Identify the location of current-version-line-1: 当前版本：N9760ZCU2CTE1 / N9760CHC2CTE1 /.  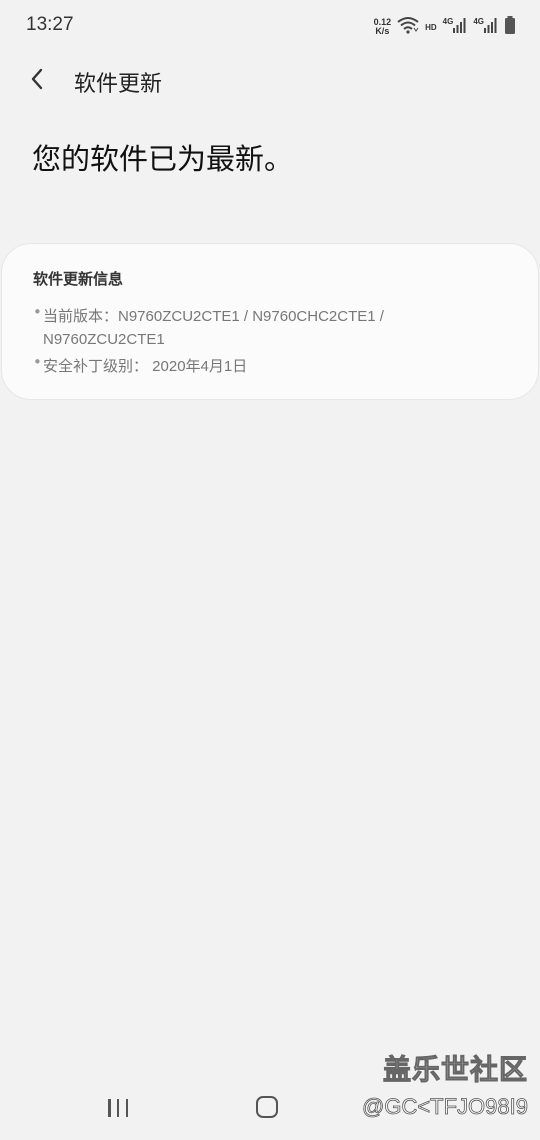
(213, 316).